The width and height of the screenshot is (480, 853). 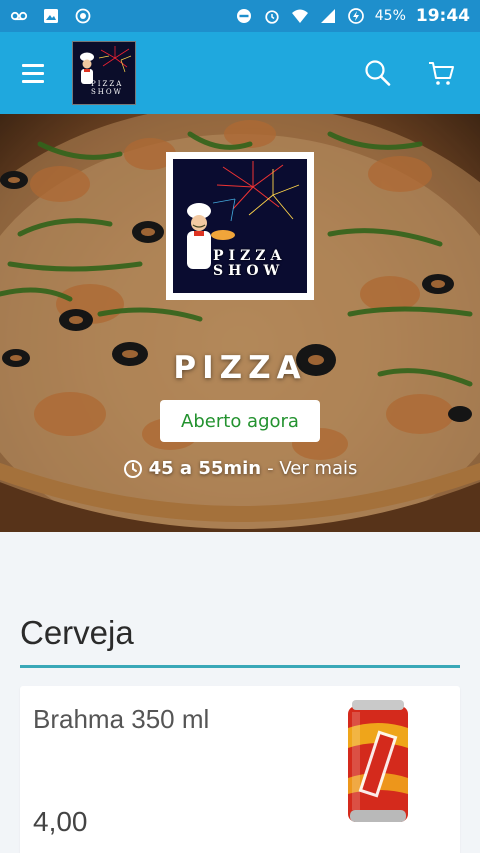 I want to click on store-logo-text: PIZZA SHOW, so click(x=250, y=263).